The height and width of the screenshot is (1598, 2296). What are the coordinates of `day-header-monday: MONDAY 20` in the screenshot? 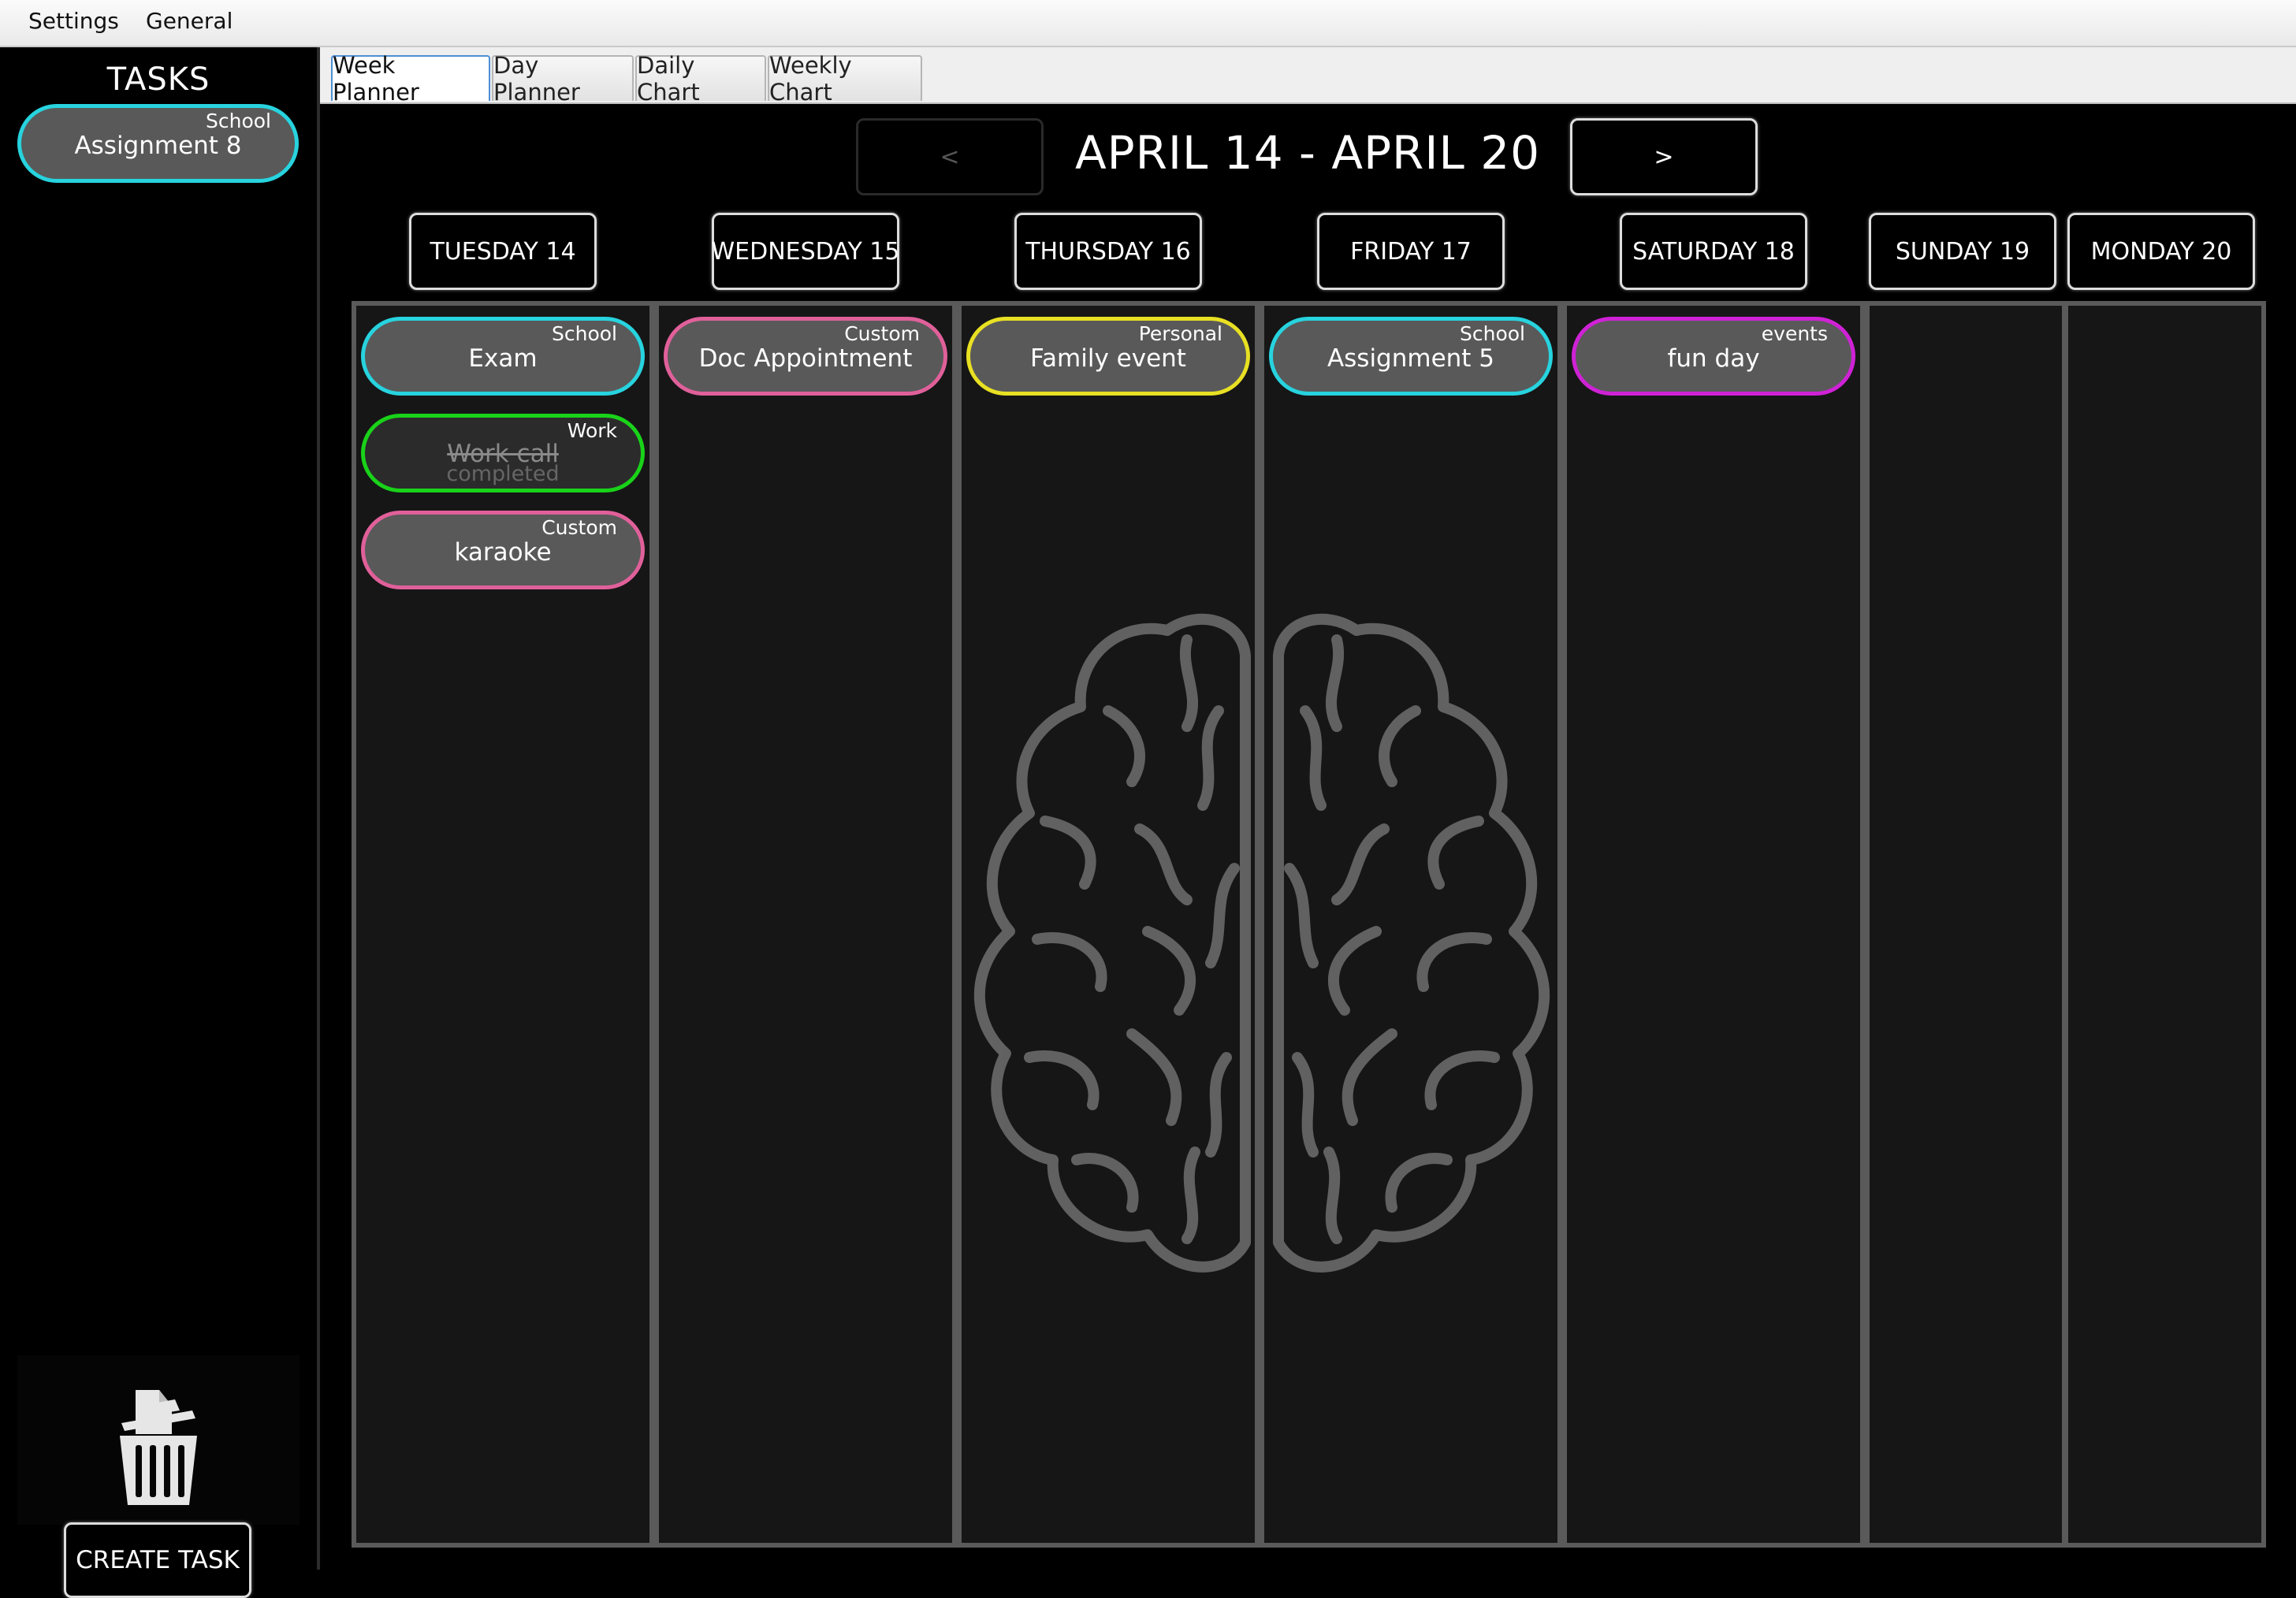 It's located at (2161, 252).